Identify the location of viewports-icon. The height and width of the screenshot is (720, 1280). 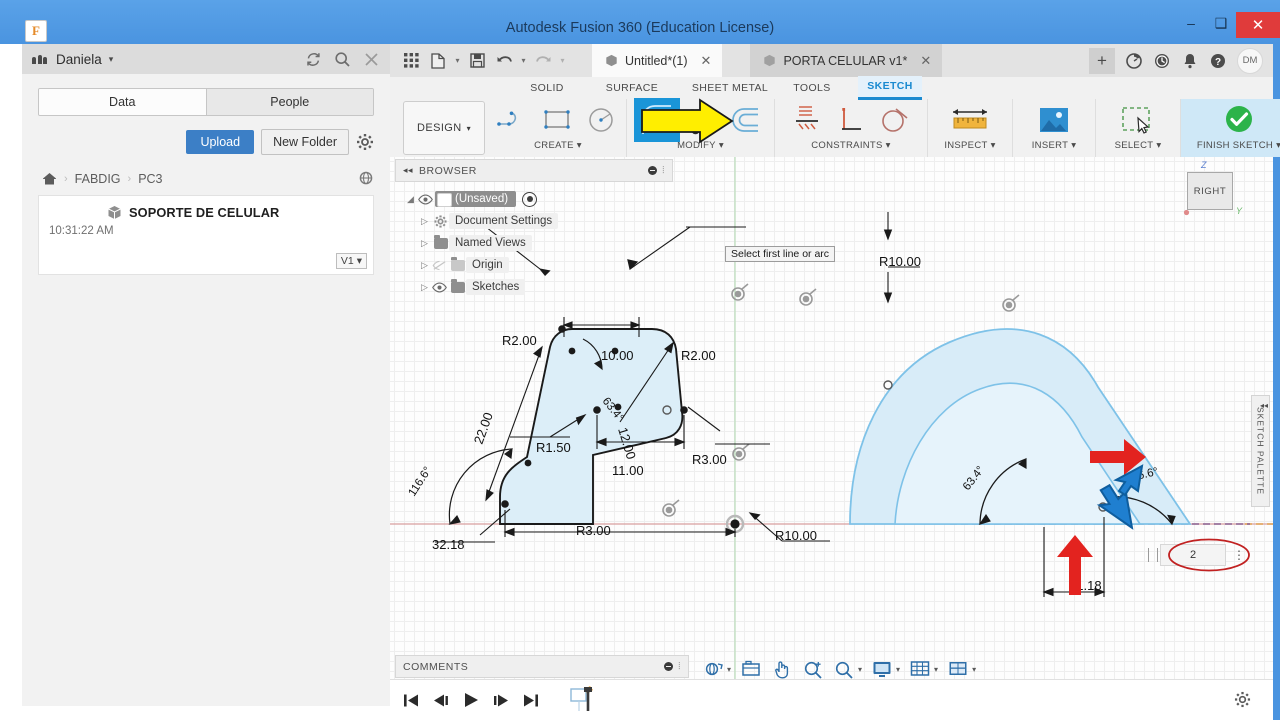
(958, 669).